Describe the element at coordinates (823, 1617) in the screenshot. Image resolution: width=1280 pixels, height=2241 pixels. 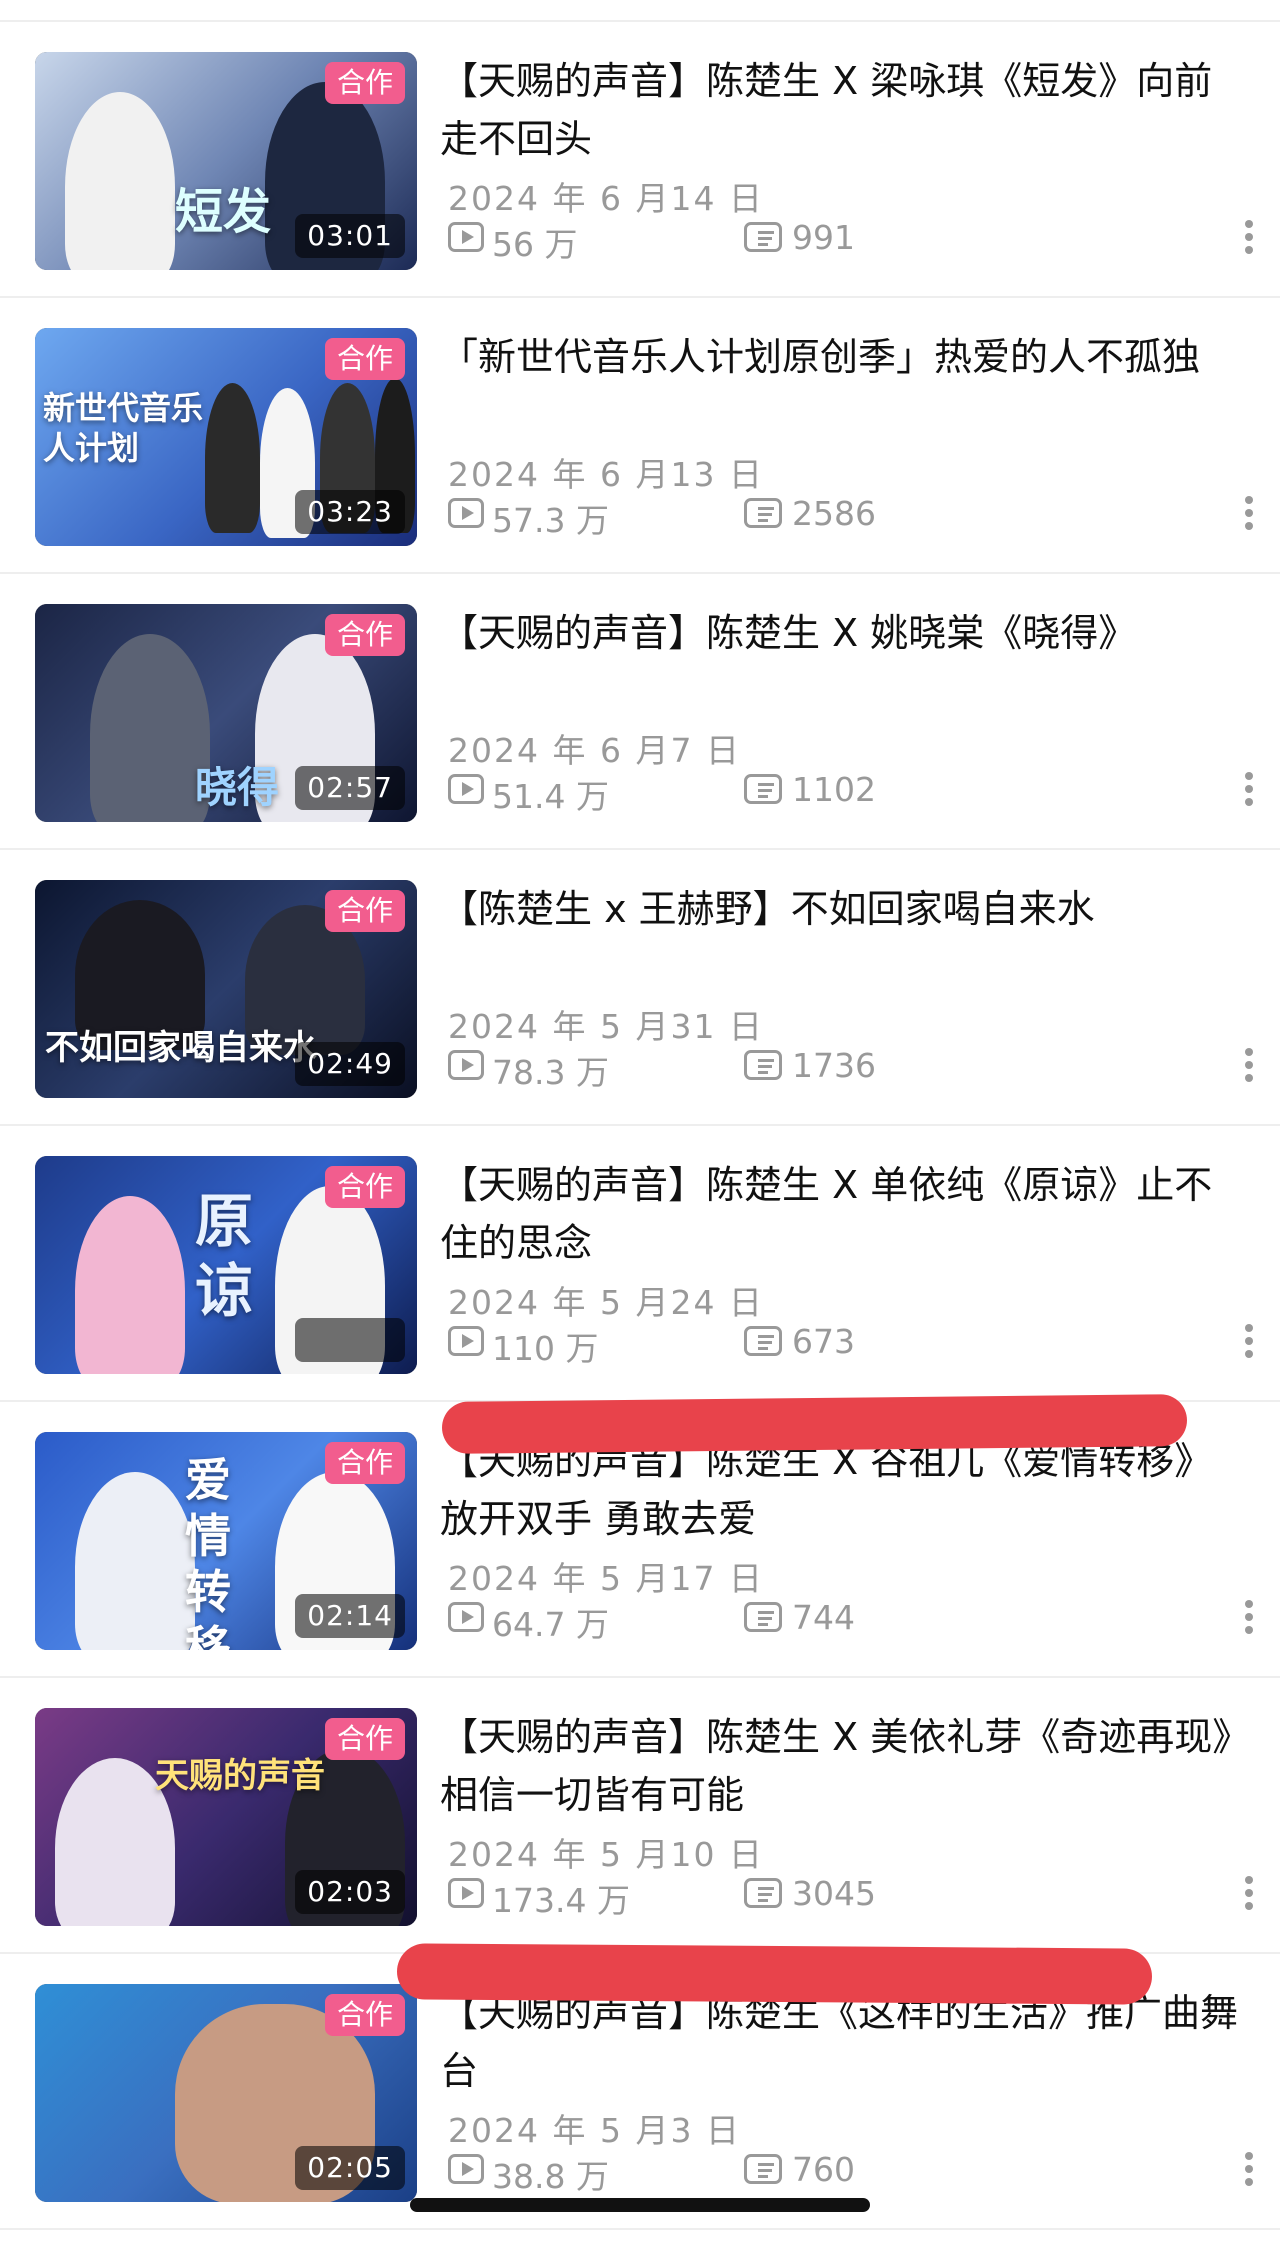
I see `comment-count: 744` at that location.